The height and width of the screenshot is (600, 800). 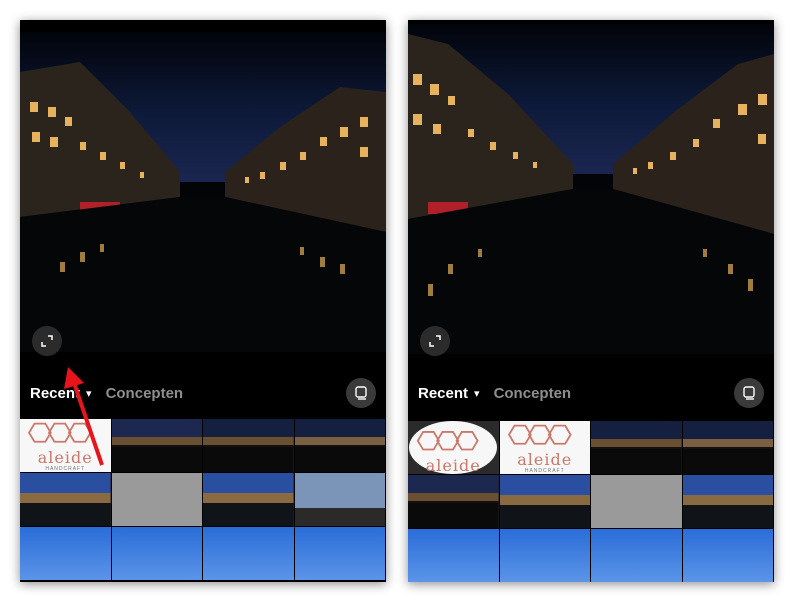 I want to click on photo-thumbnail: aleide, so click(x=453, y=447).